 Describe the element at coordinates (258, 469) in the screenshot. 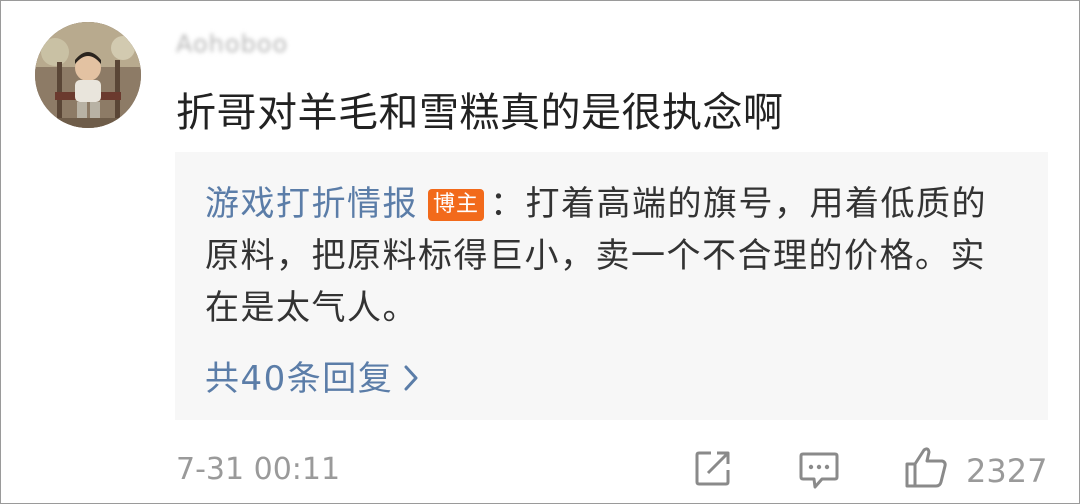

I see `comment-timestamp: 7-31 00:11` at that location.